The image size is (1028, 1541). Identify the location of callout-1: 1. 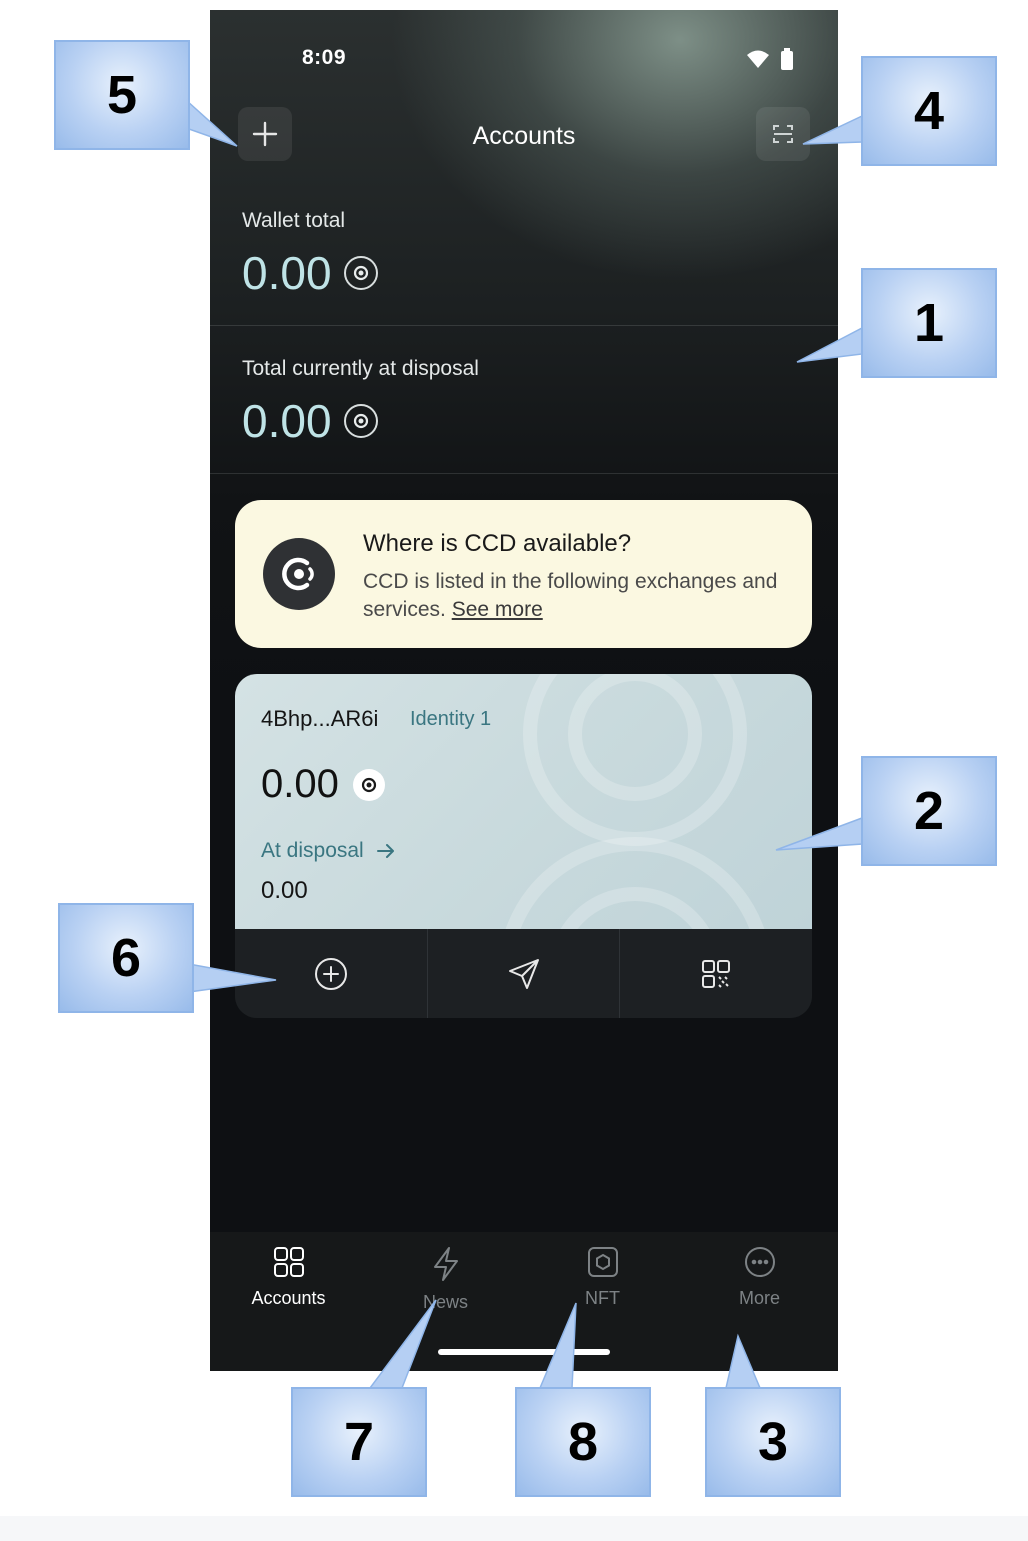
(929, 323).